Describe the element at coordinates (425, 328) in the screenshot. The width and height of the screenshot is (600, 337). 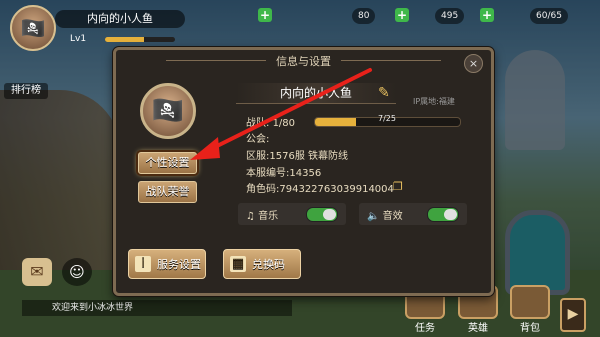
I see `quest-label: 任务` at that location.